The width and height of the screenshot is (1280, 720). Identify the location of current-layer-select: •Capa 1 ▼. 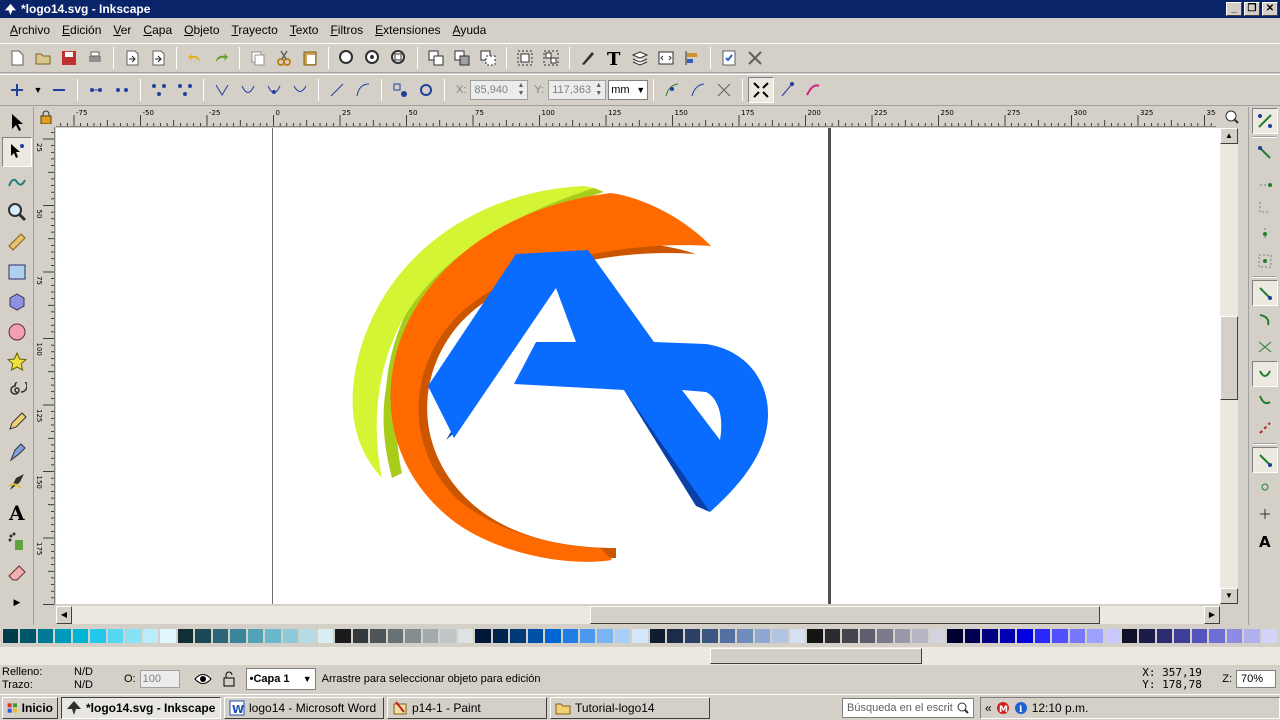
(280, 679).